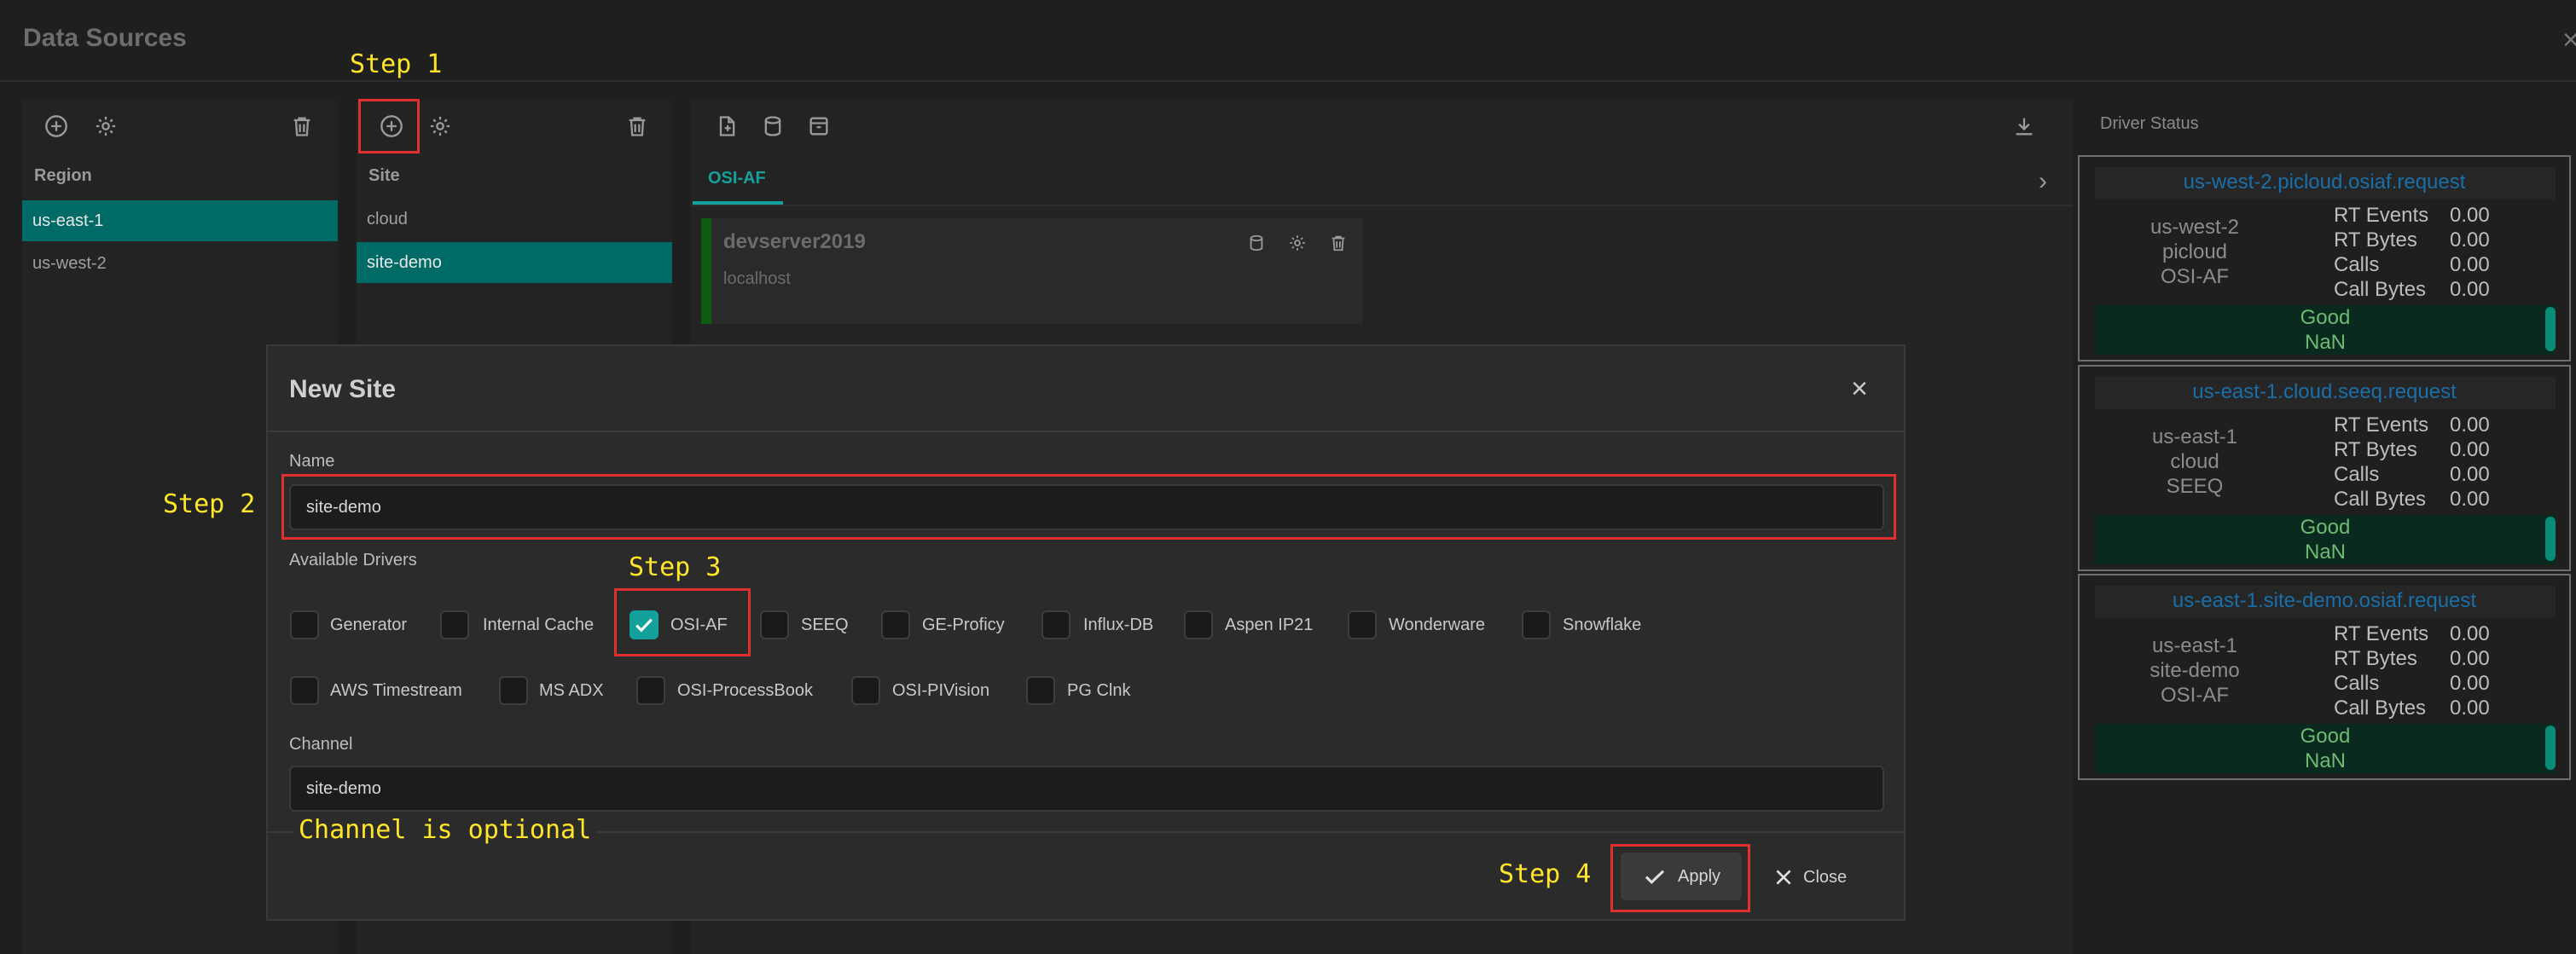 This screenshot has width=2576, height=954. Describe the element at coordinates (1859, 389) in the screenshot. I see `modal-close-icon: ×` at that location.